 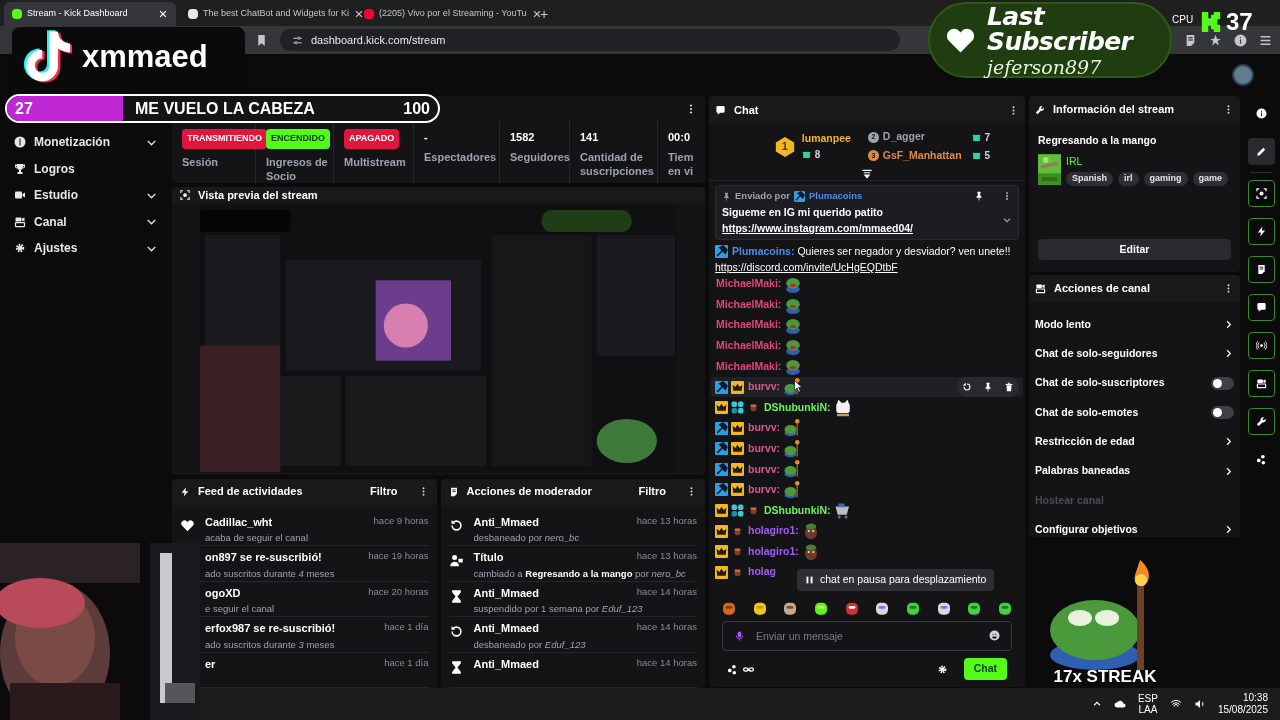 What do you see at coordinates (826, 139) in the screenshot?
I see `leader-name: lumanpee` at bounding box center [826, 139].